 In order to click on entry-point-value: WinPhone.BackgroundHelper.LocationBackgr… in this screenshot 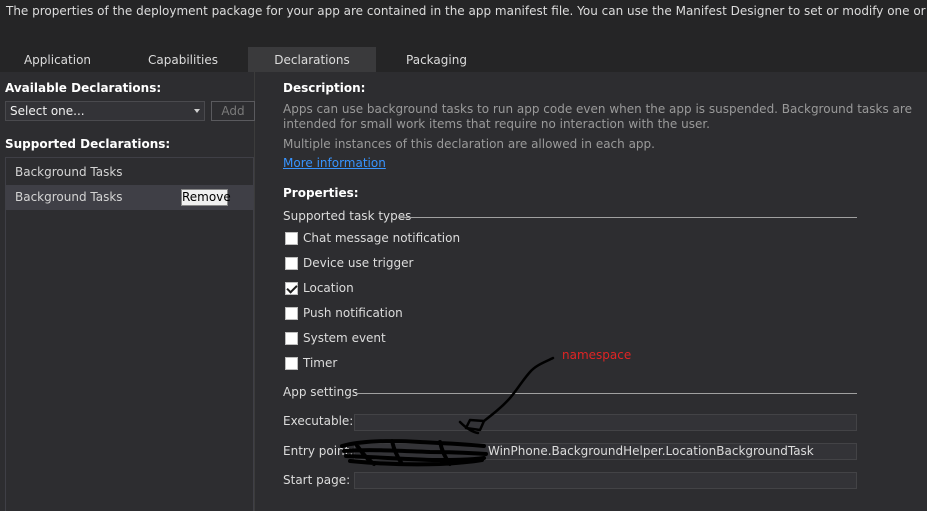, I will do `click(651, 451)`.